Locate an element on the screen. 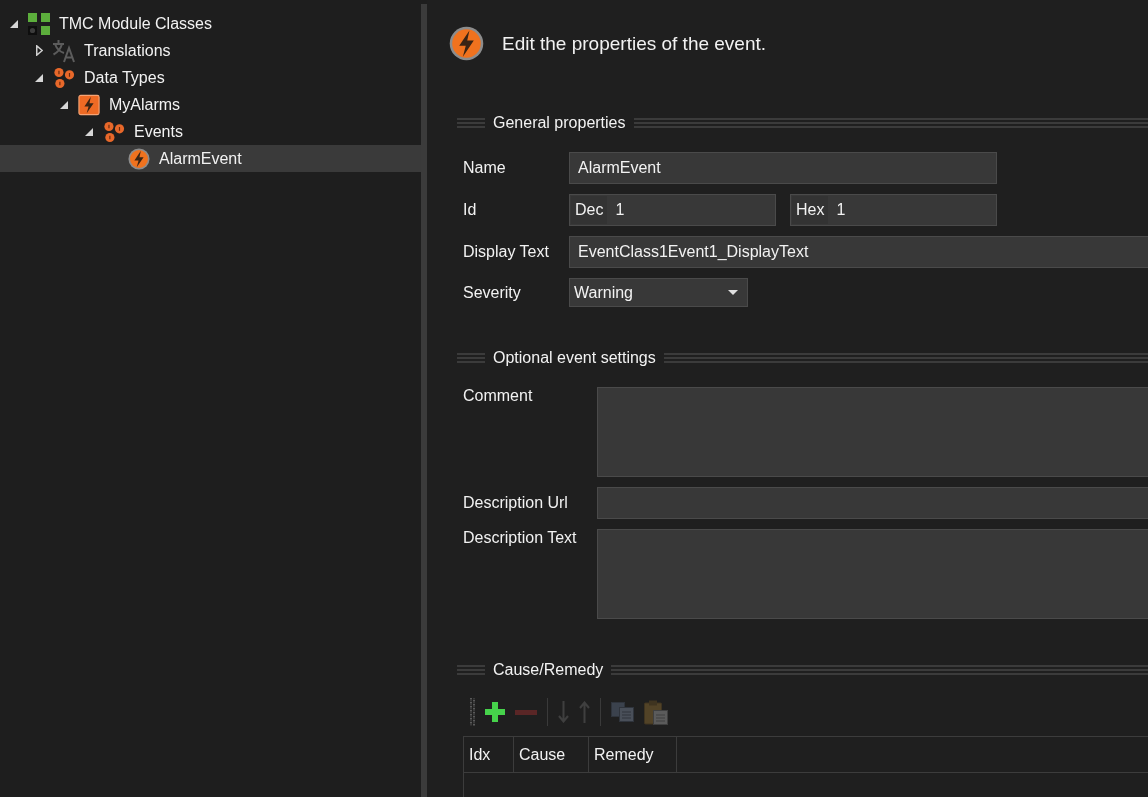  add-button is located at coordinates (495, 712).